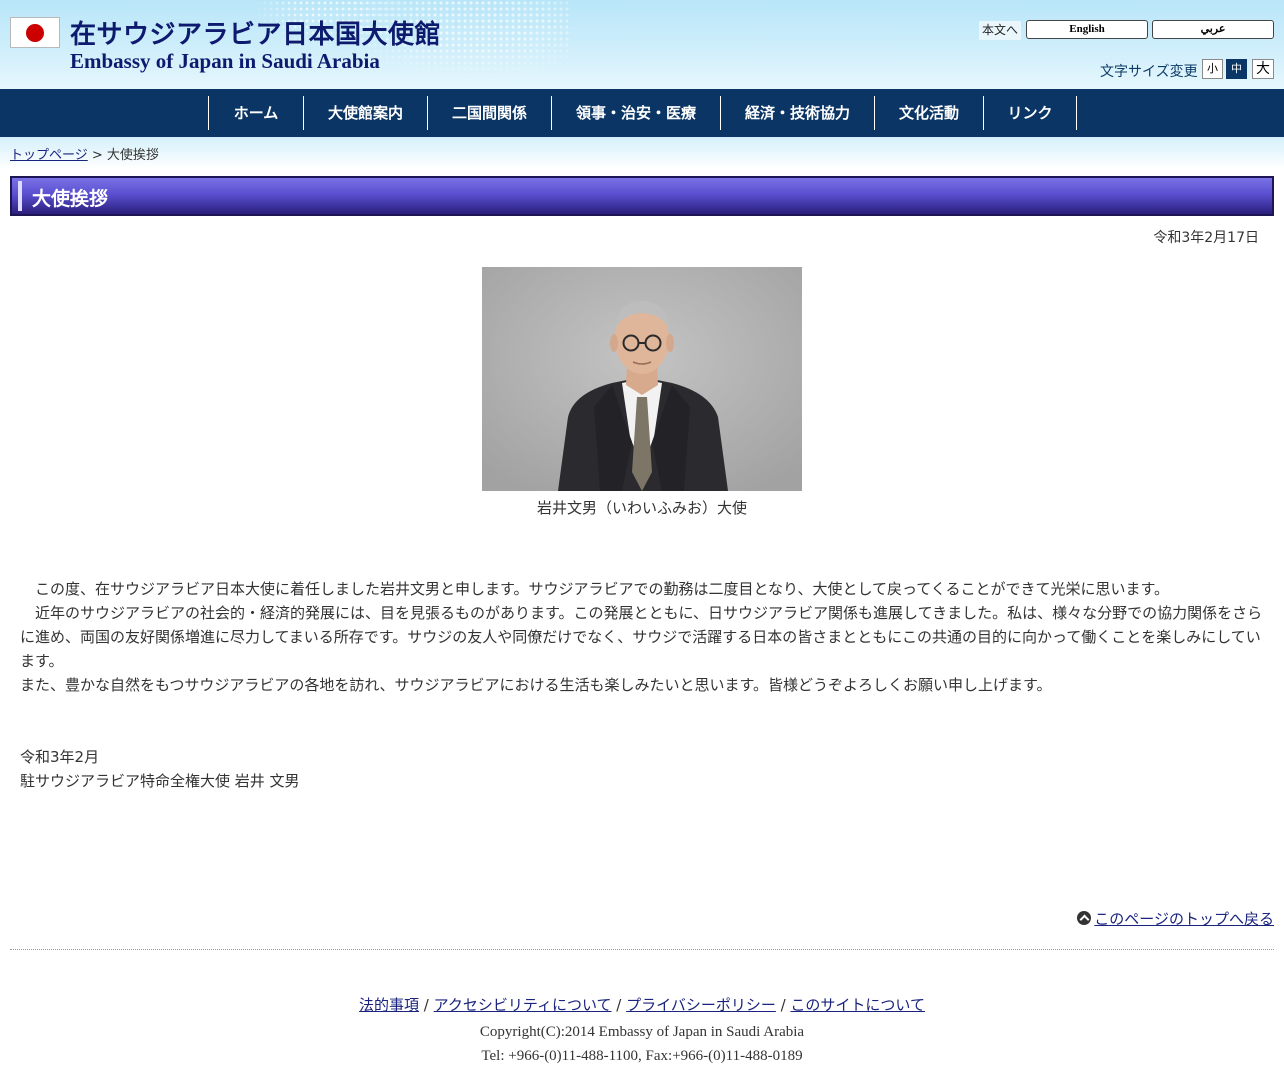  Describe the element at coordinates (365, 113) in the screenshot. I see `nav-item-embassy-info: 大使館案内` at that location.